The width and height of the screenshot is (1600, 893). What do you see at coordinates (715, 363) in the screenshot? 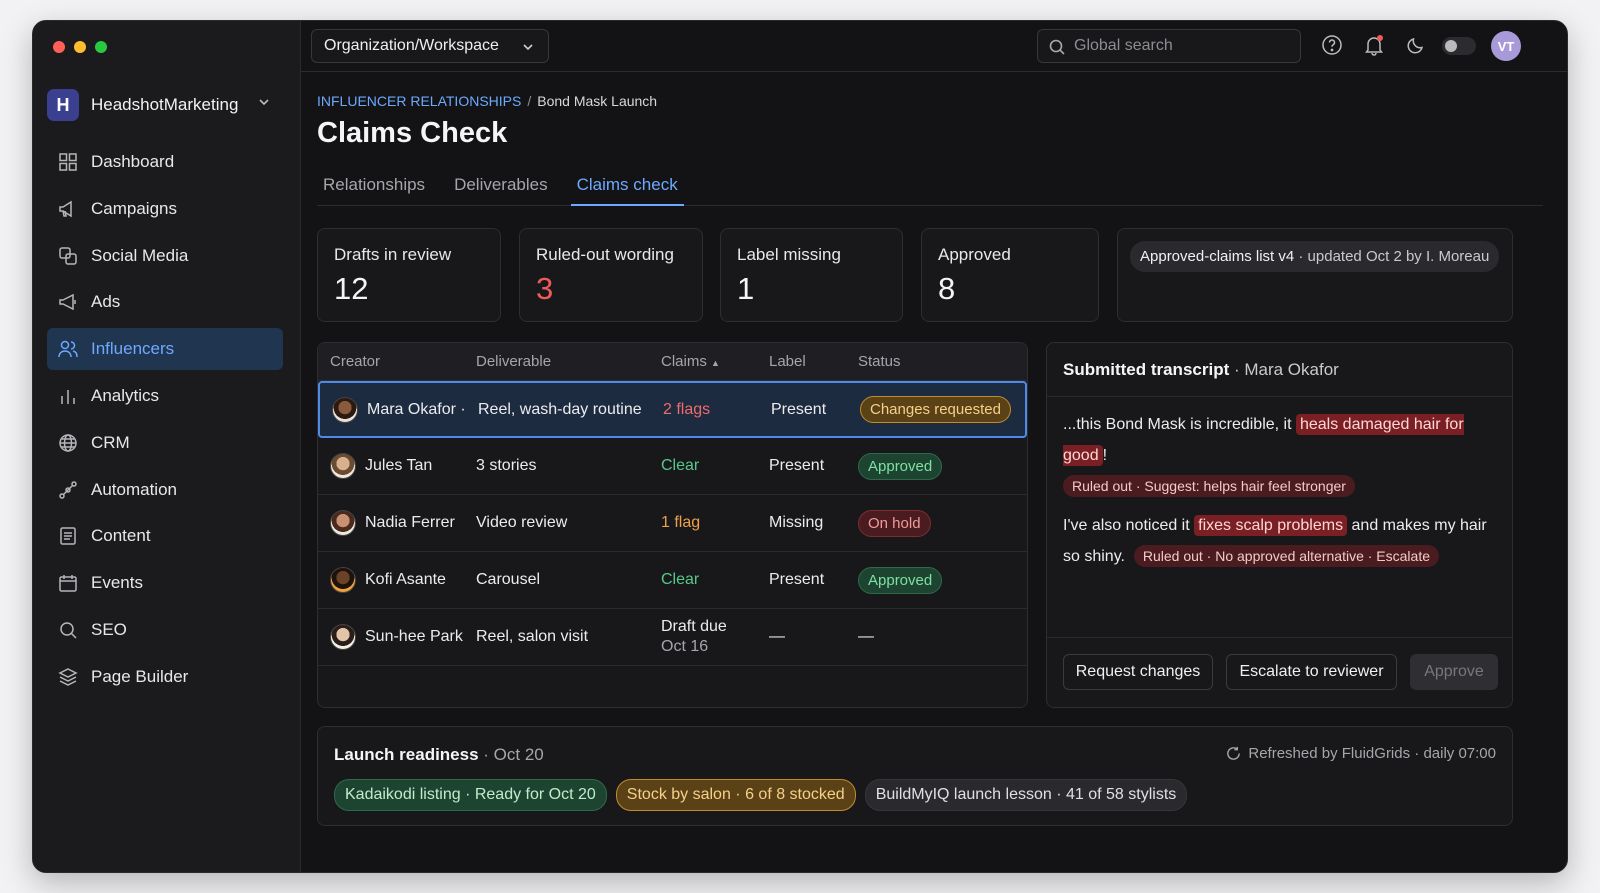
I see `sort-asc-icon: ▲` at bounding box center [715, 363].